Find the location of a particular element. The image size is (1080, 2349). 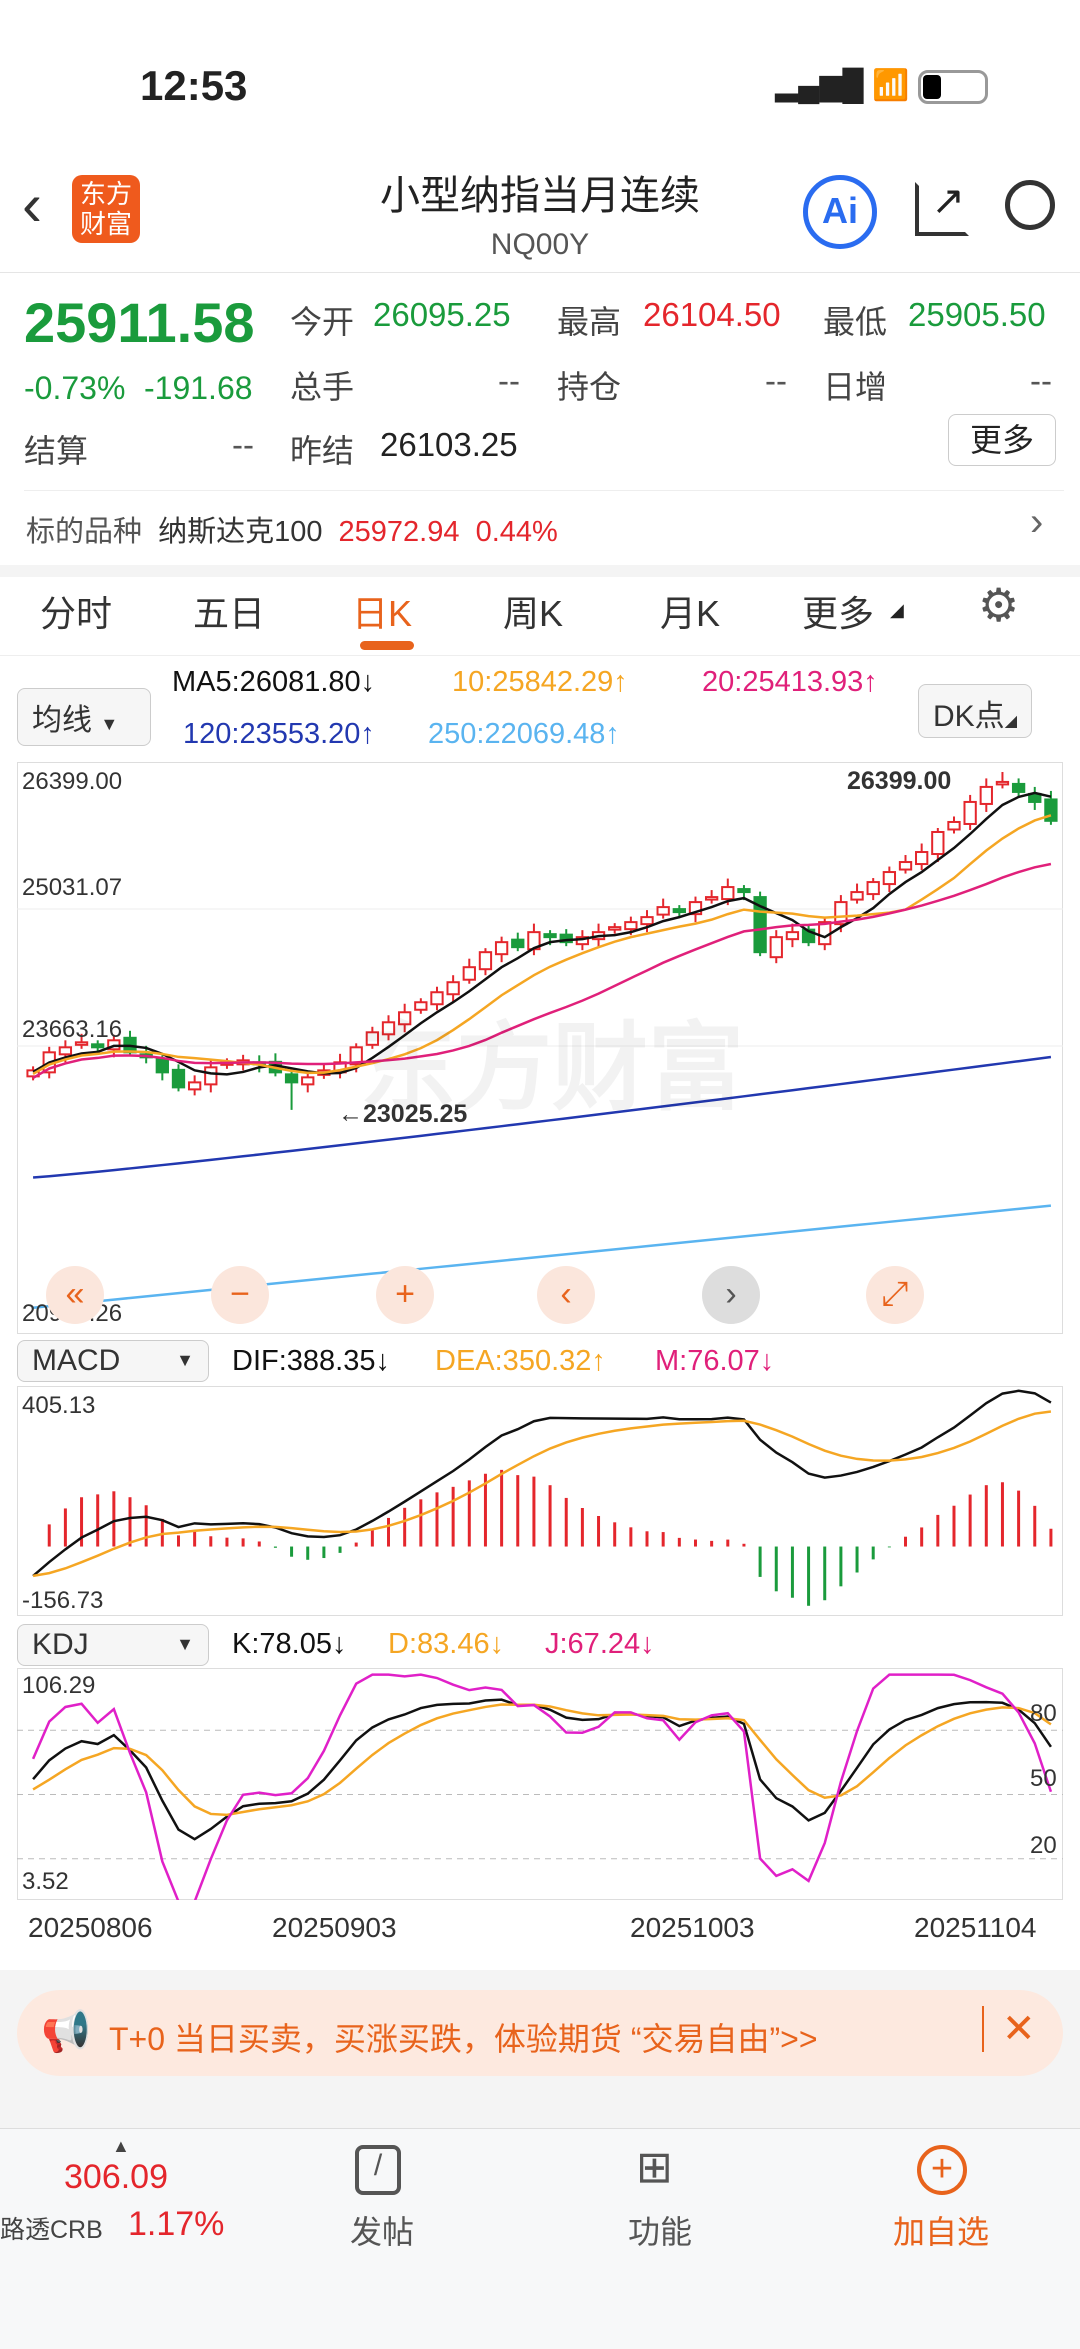

zoom-in-button: + is located at coordinates (405, 1295).